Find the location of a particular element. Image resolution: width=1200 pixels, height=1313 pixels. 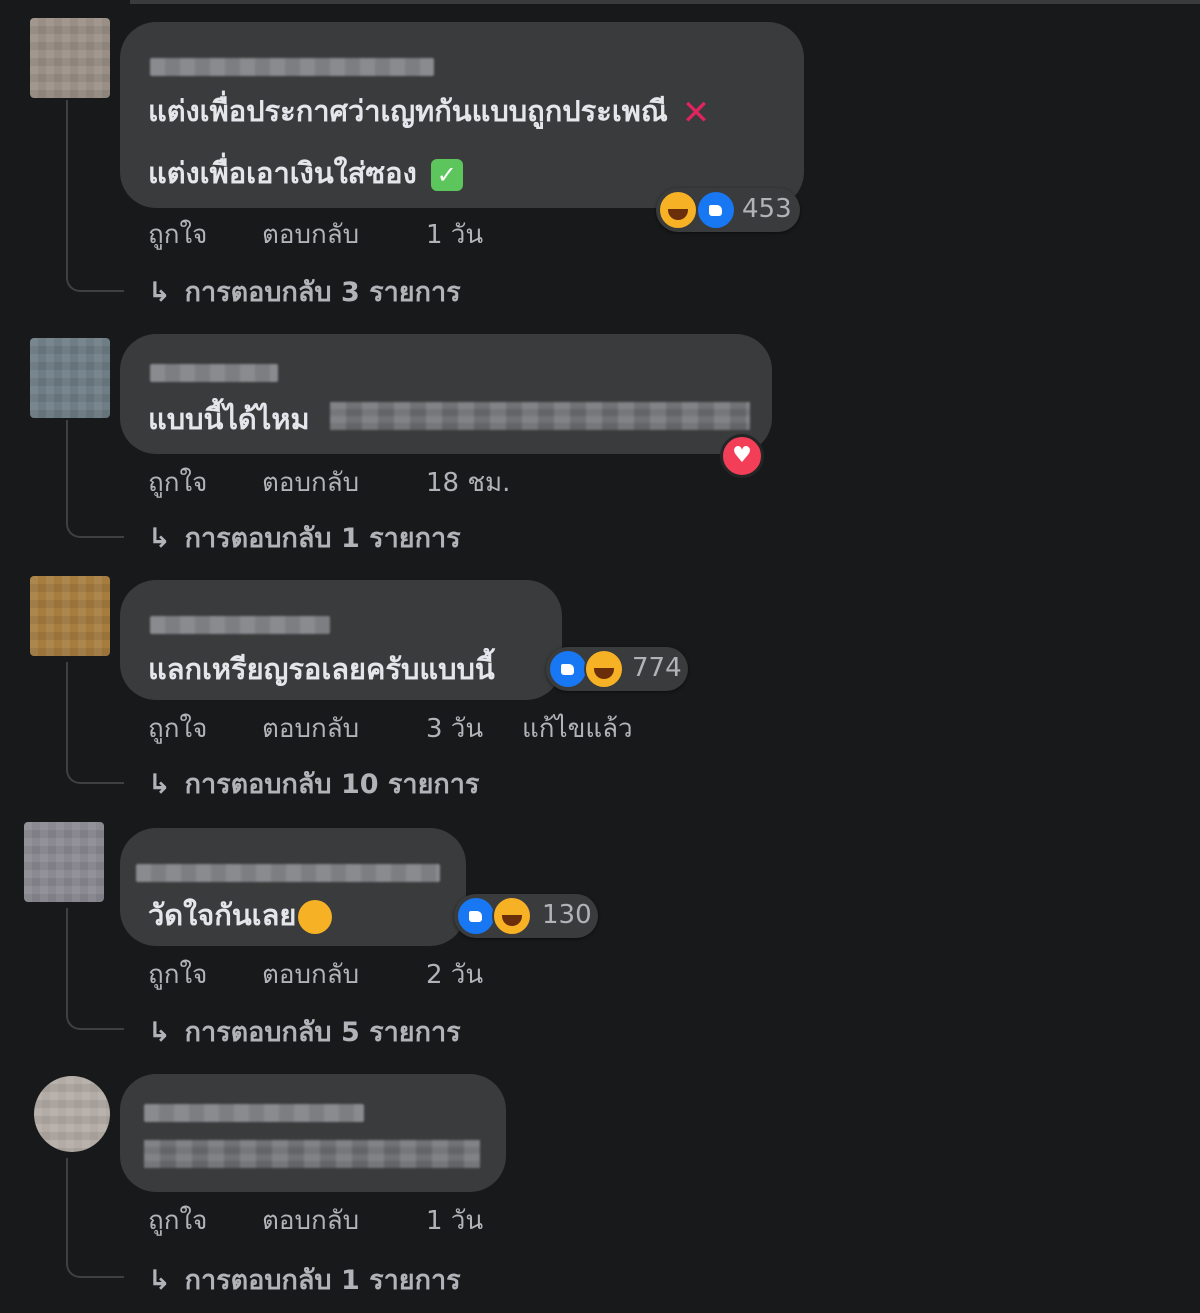

comment-text-line-2: แต่งเพื่อเอาเงินใส่ซอง ✓ is located at coordinates (305, 173).